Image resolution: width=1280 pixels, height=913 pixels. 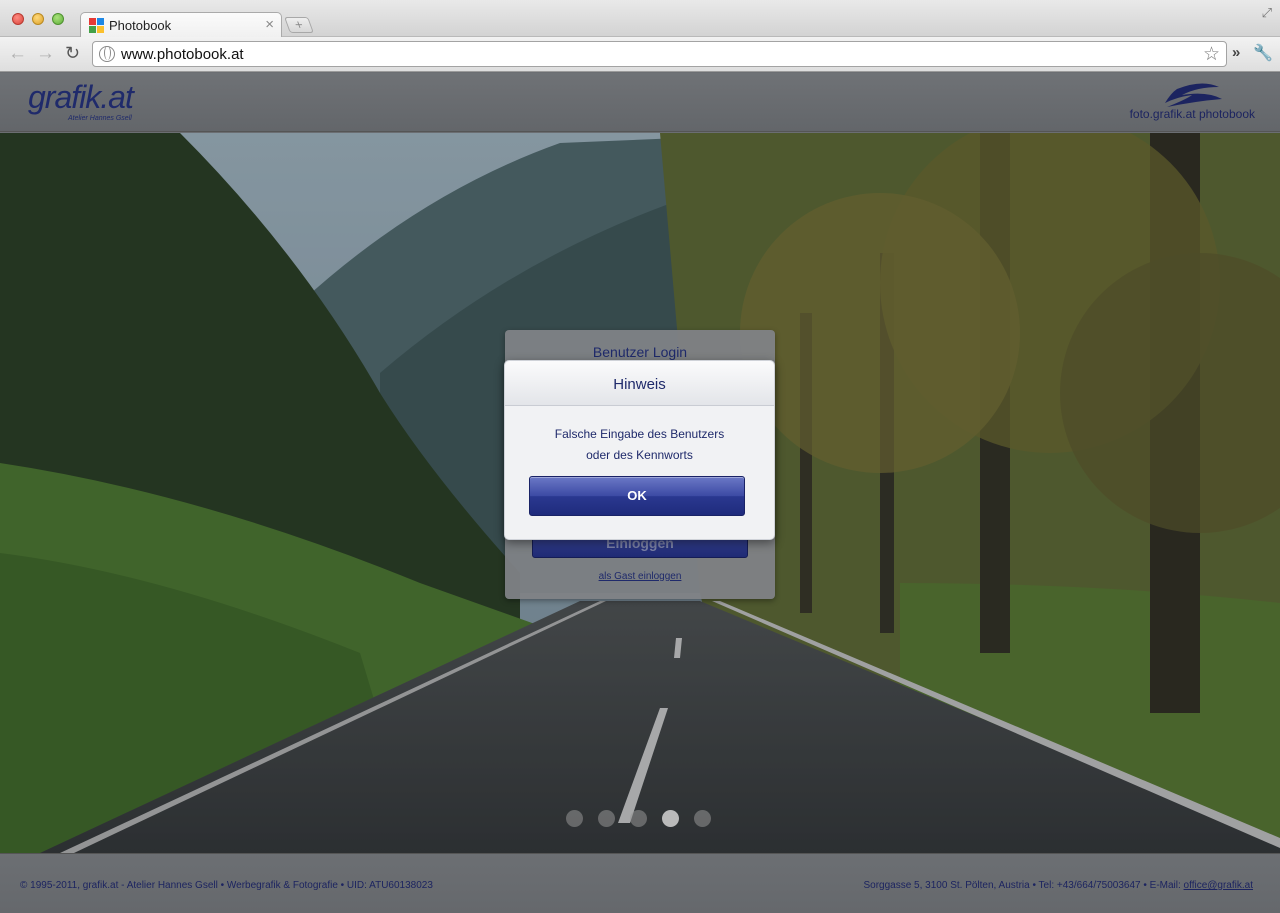 What do you see at coordinates (1263, 53) in the screenshot?
I see `wrench-icon: 🔧` at bounding box center [1263, 53].